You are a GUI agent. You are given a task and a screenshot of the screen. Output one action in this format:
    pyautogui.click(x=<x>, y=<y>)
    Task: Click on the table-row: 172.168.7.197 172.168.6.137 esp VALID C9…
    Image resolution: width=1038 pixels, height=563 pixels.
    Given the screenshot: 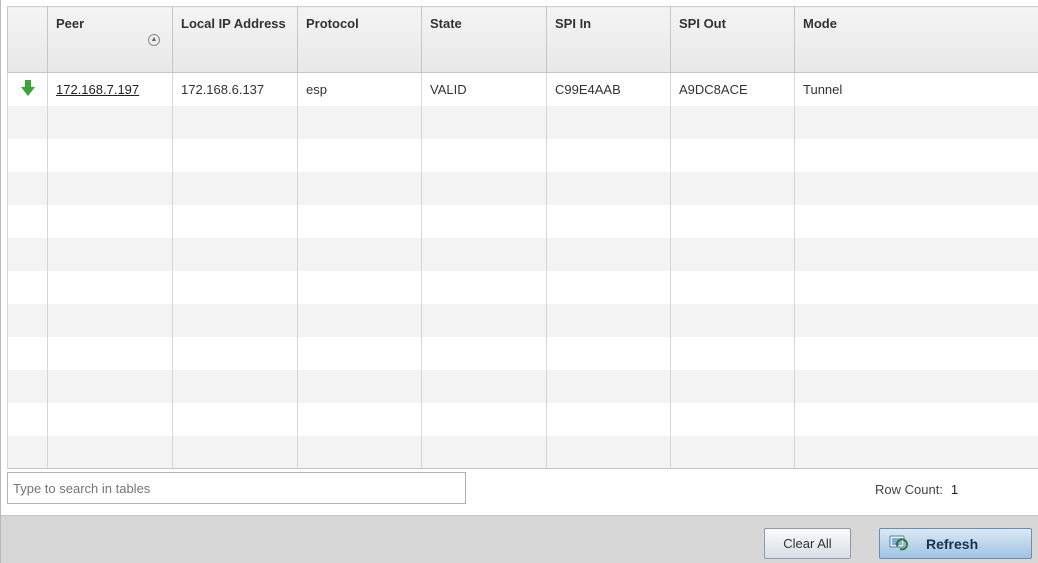 What is the action you would take?
    pyautogui.click(x=522, y=89)
    